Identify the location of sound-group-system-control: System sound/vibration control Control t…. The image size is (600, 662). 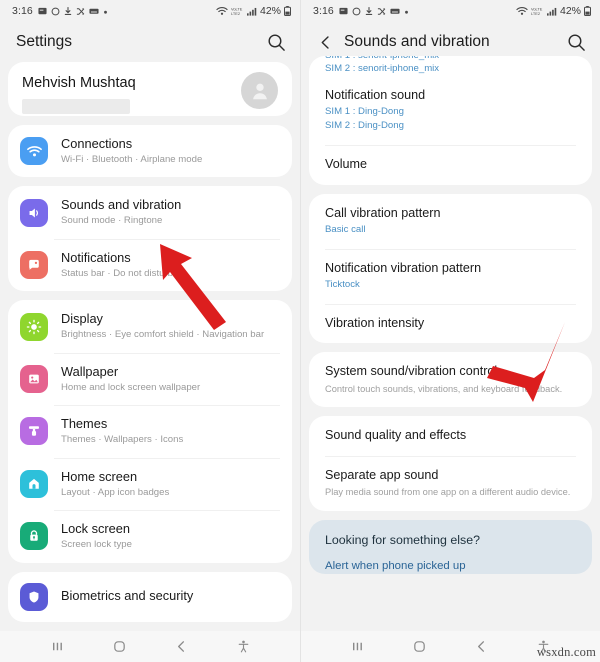
(450, 380).